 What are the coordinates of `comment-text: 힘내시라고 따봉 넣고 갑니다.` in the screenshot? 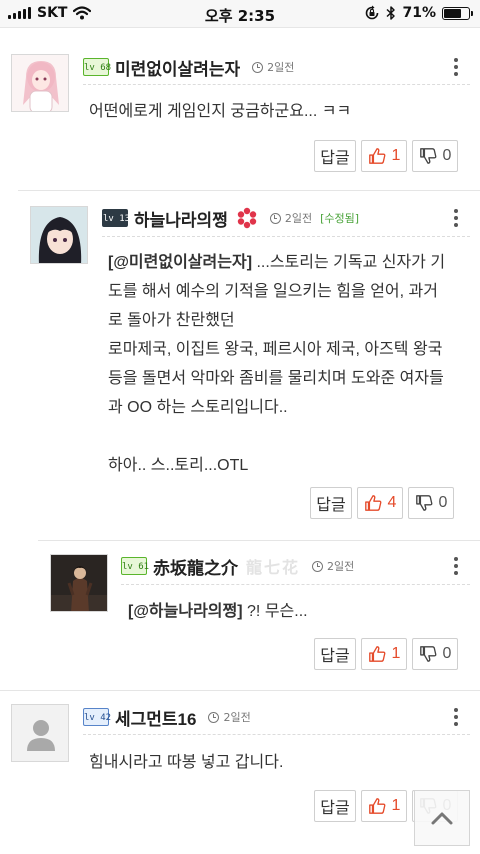 It's located at (279, 762).